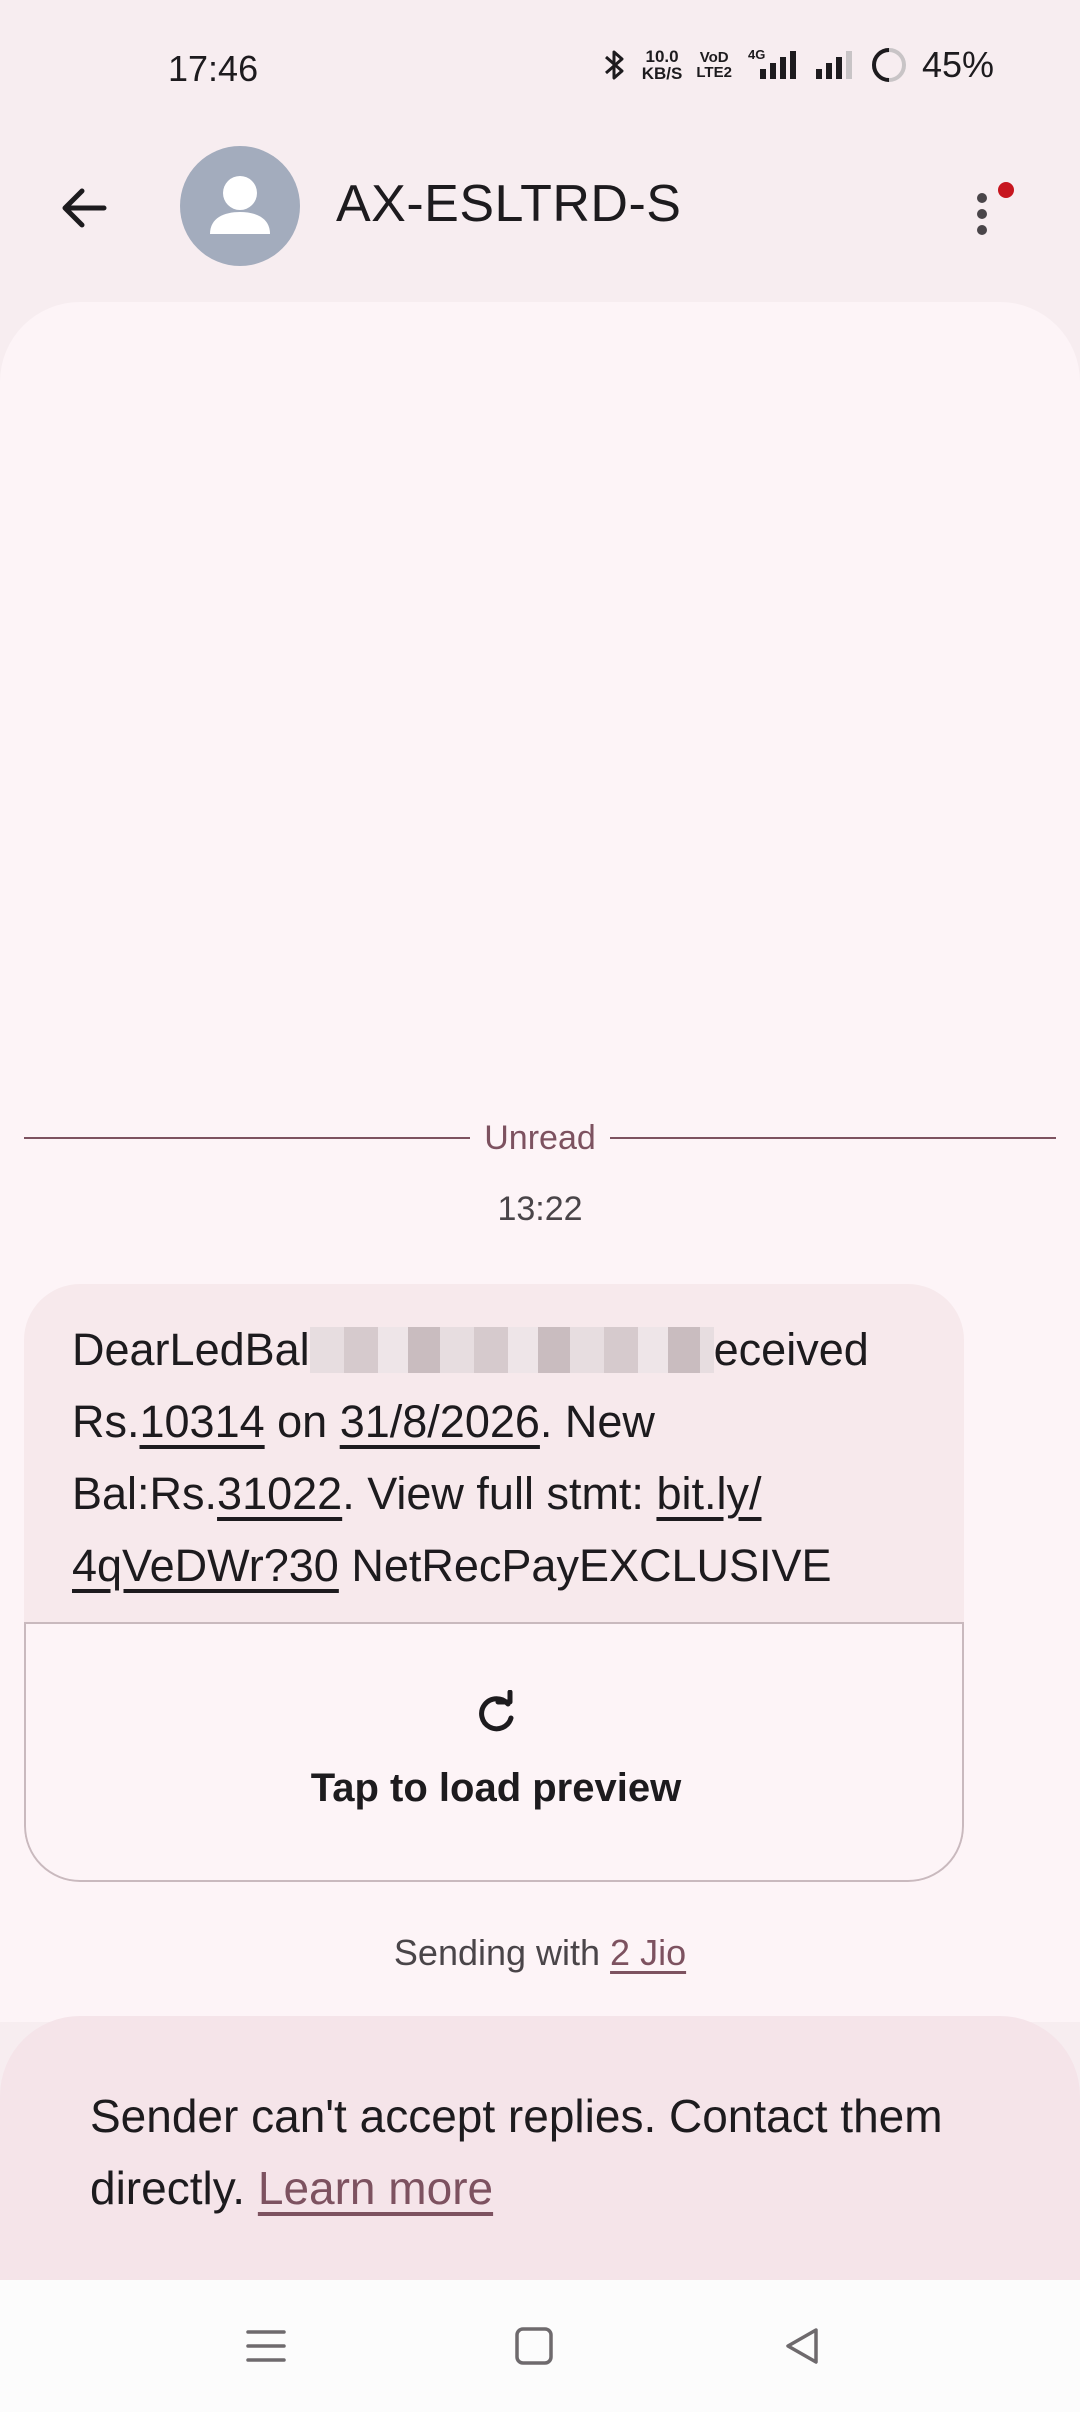 This screenshot has height=2412, width=1080. I want to click on network-type: 4G, so click(756, 54).